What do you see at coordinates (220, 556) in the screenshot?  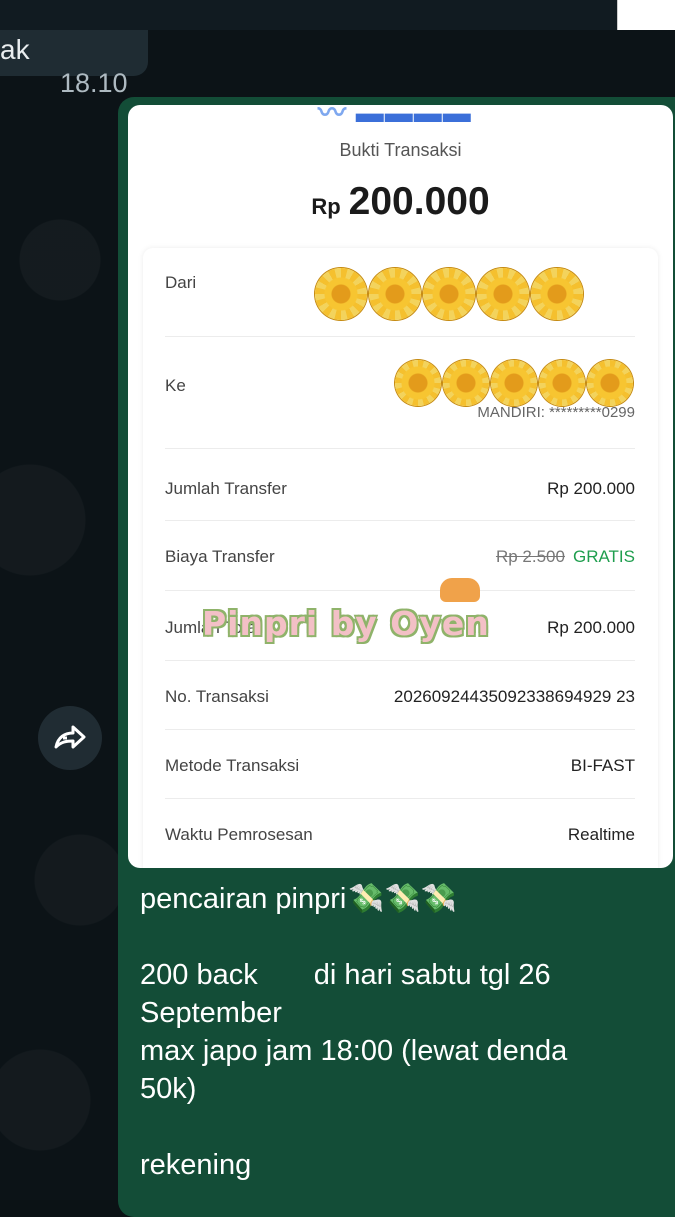 I see `row-label: Biaya Transfer` at bounding box center [220, 556].